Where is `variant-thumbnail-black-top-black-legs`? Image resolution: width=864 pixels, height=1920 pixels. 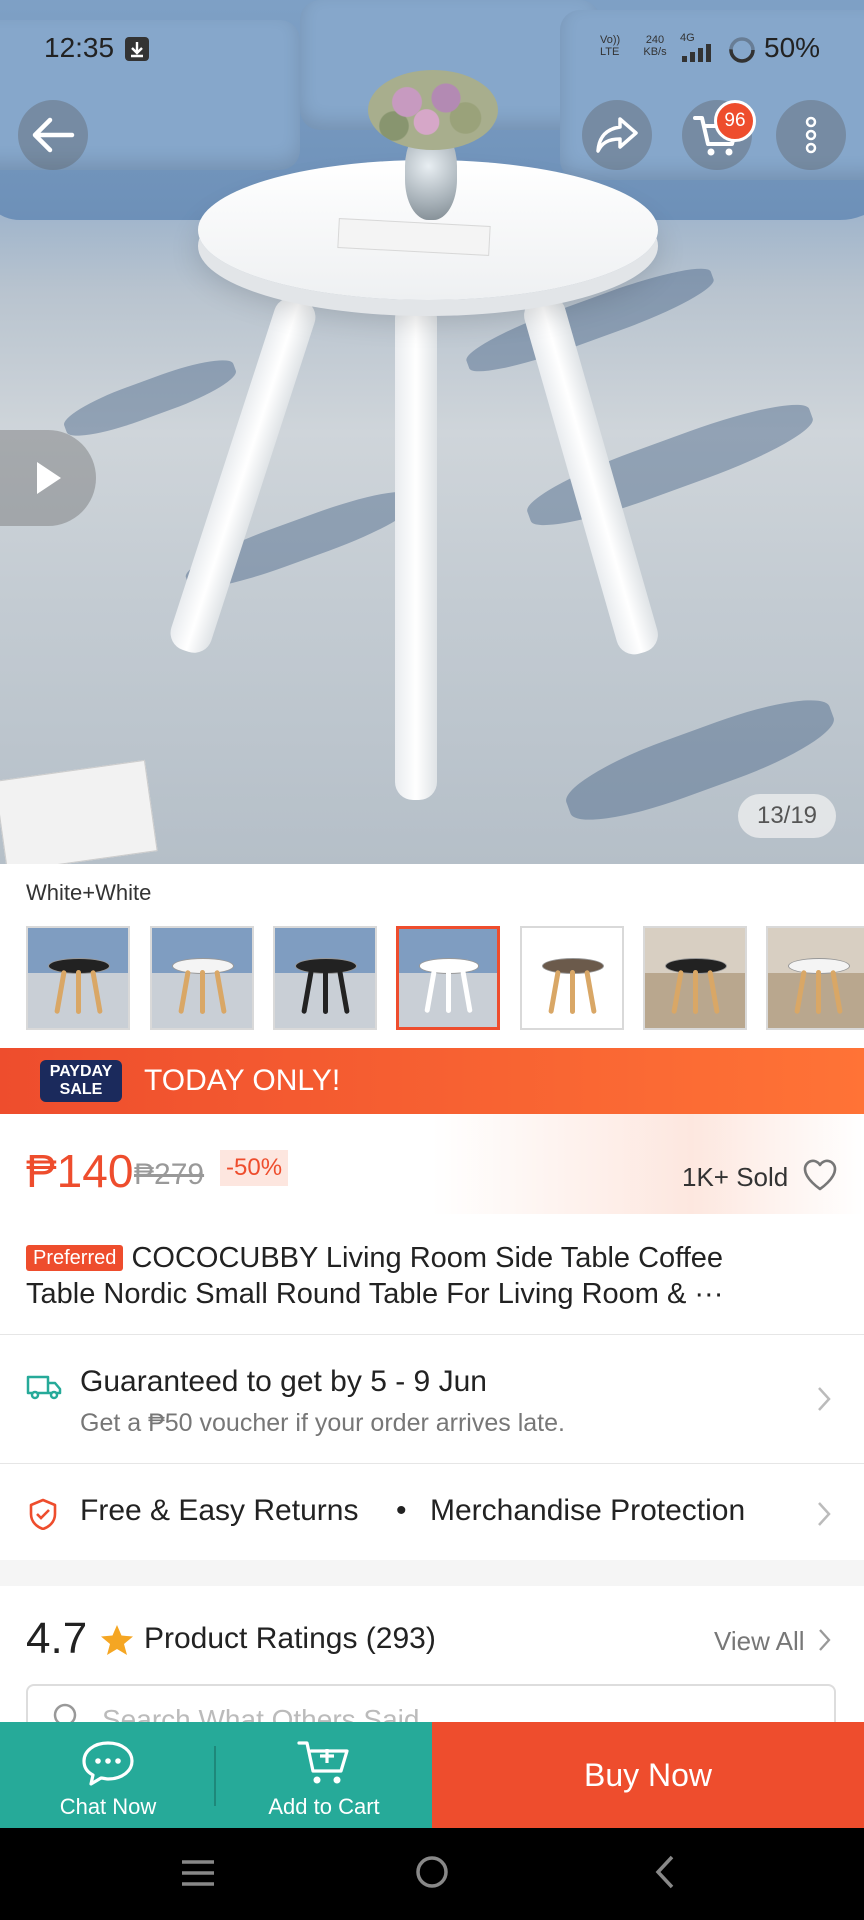 variant-thumbnail-black-top-black-legs is located at coordinates (325, 978).